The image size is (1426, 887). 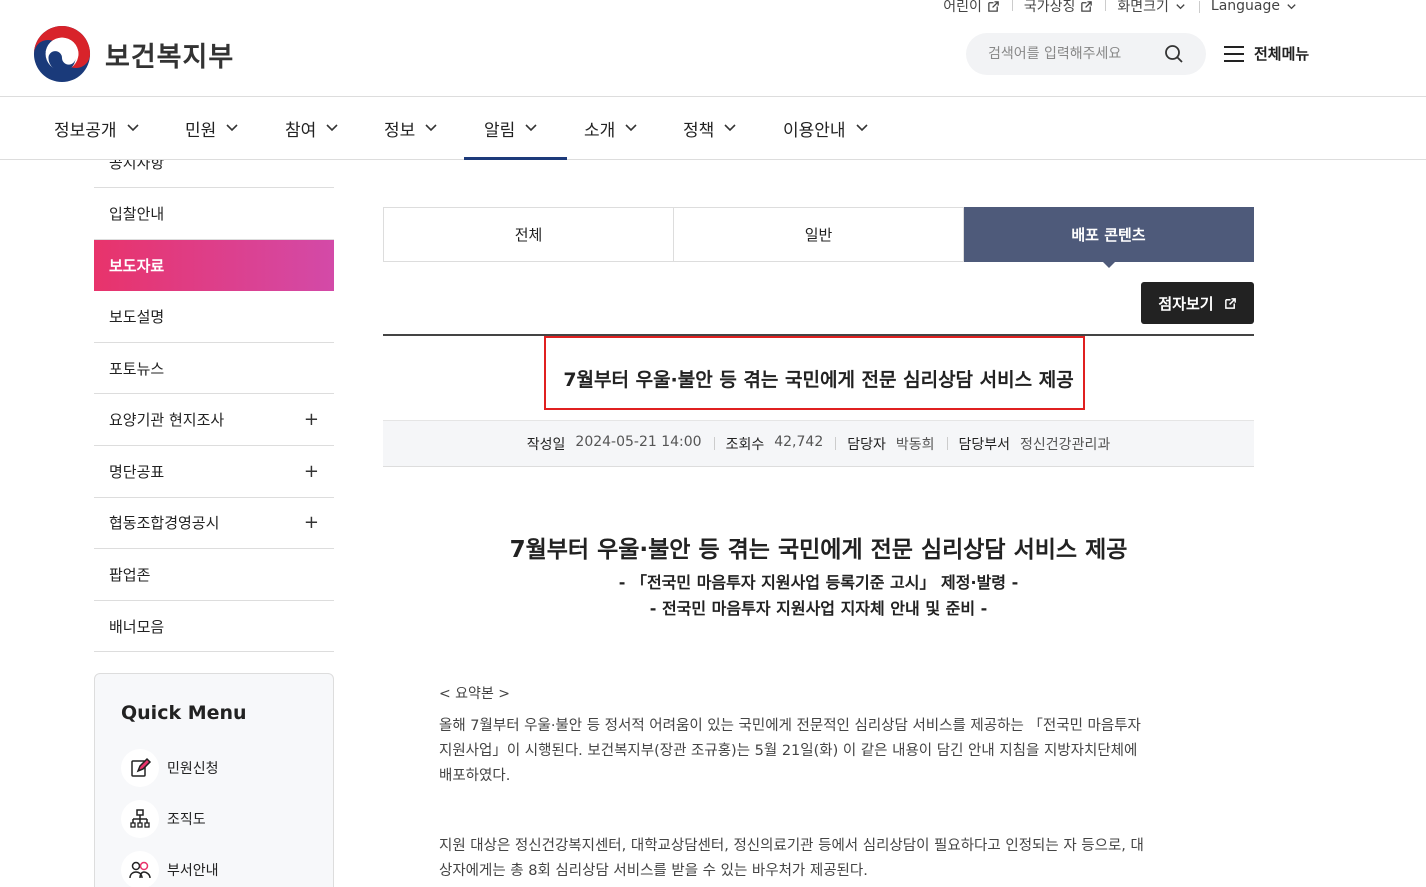 What do you see at coordinates (170, 57) in the screenshot?
I see `brand-name: 보건복지부` at bounding box center [170, 57].